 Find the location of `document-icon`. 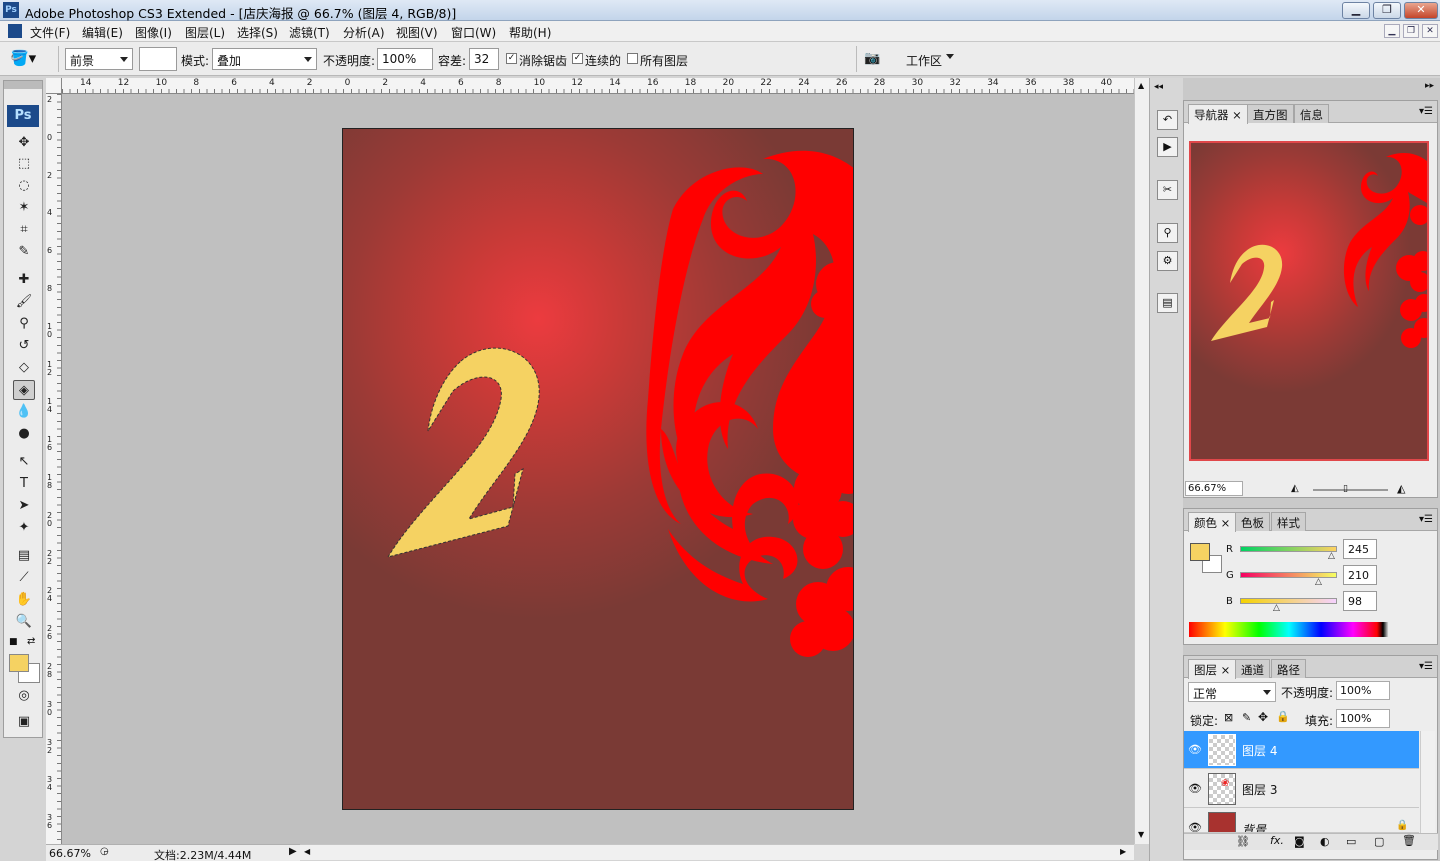

document-icon is located at coordinates (15, 31).